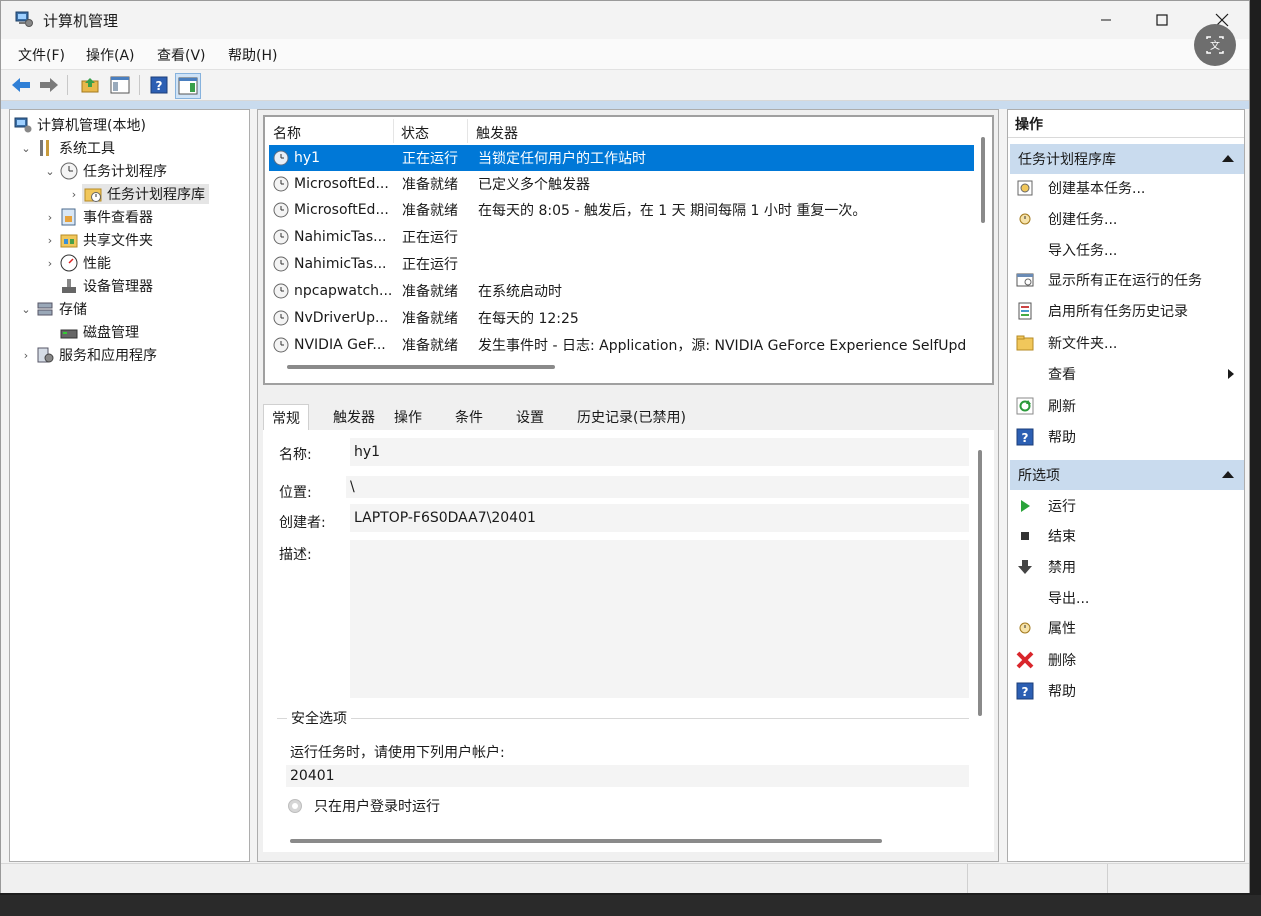 Image resolution: width=1261 pixels, height=916 pixels. Describe the element at coordinates (188, 86) in the screenshot. I see `show-hide-action-pane-button` at that location.